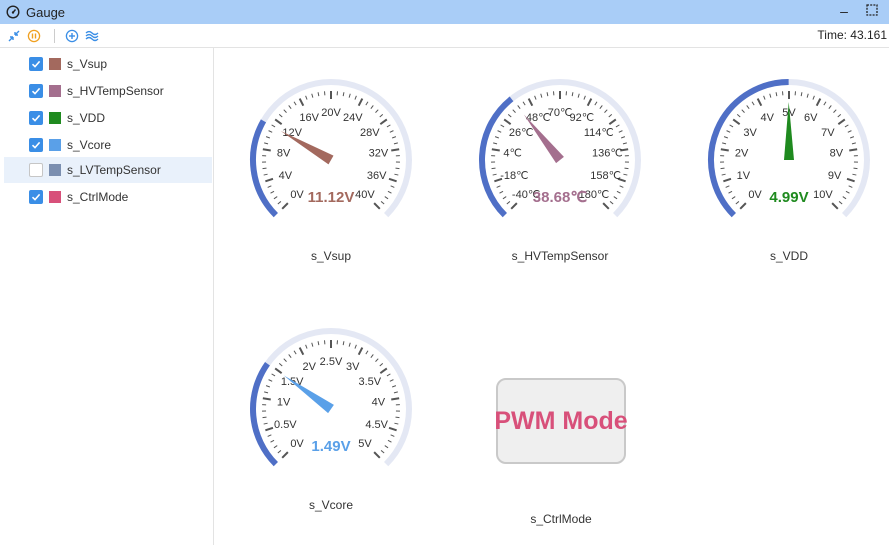  I want to click on gauge-needle, so click(308, 394).